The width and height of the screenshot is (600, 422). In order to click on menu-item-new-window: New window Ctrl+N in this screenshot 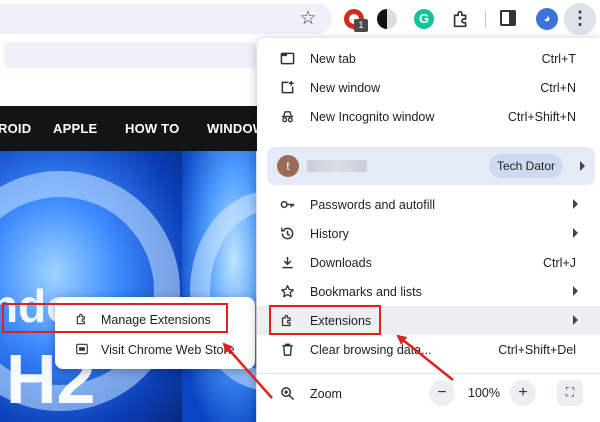, I will do `click(428, 87)`.